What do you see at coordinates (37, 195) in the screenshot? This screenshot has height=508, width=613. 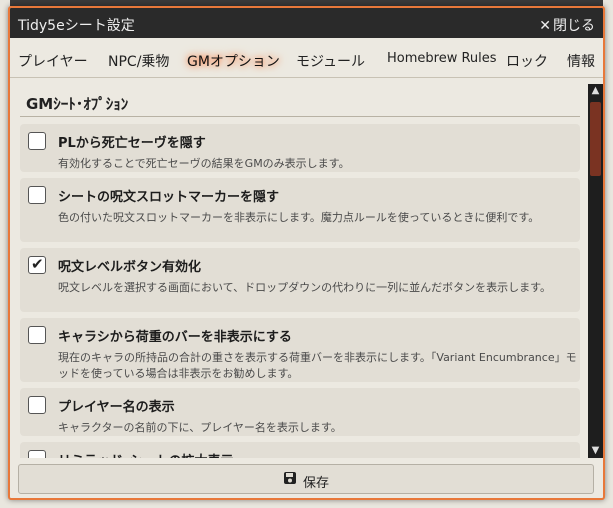 I see `checkbox-hide-spell-slot-markers` at bounding box center [37, 195].